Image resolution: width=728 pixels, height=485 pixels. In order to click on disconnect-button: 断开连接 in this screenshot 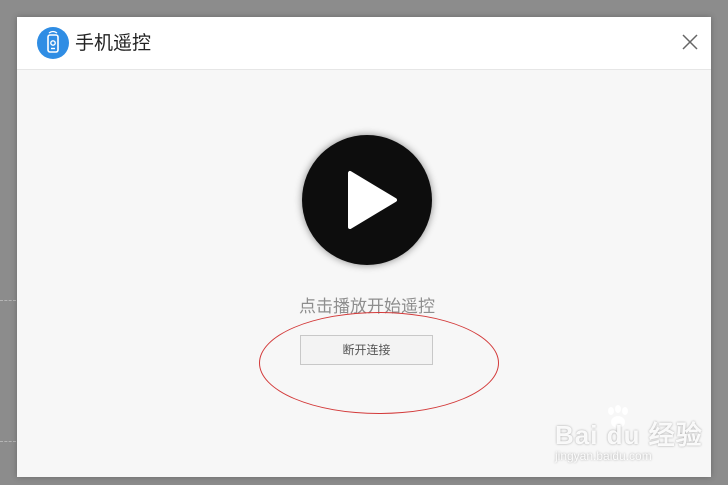, I will do `click(366, 350)`.